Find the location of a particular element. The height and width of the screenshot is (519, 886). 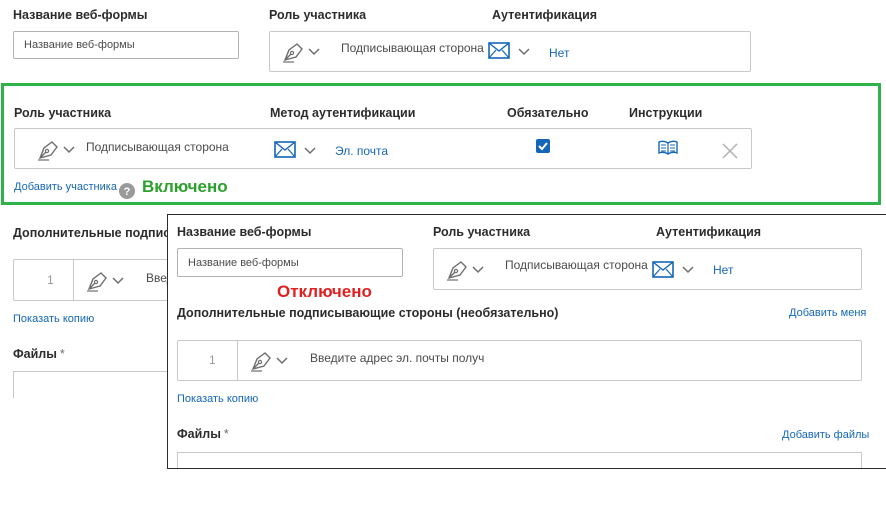

add-participant-link: Добавить участника is located at coordinates (65, 187).